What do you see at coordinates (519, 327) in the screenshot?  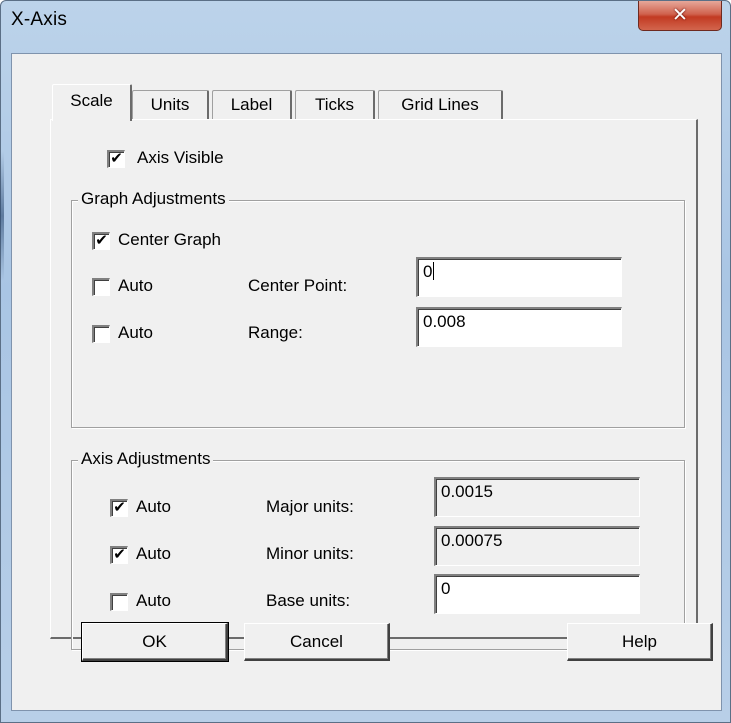 I see `range-input: 0.008` at bounding box center [519, 327].